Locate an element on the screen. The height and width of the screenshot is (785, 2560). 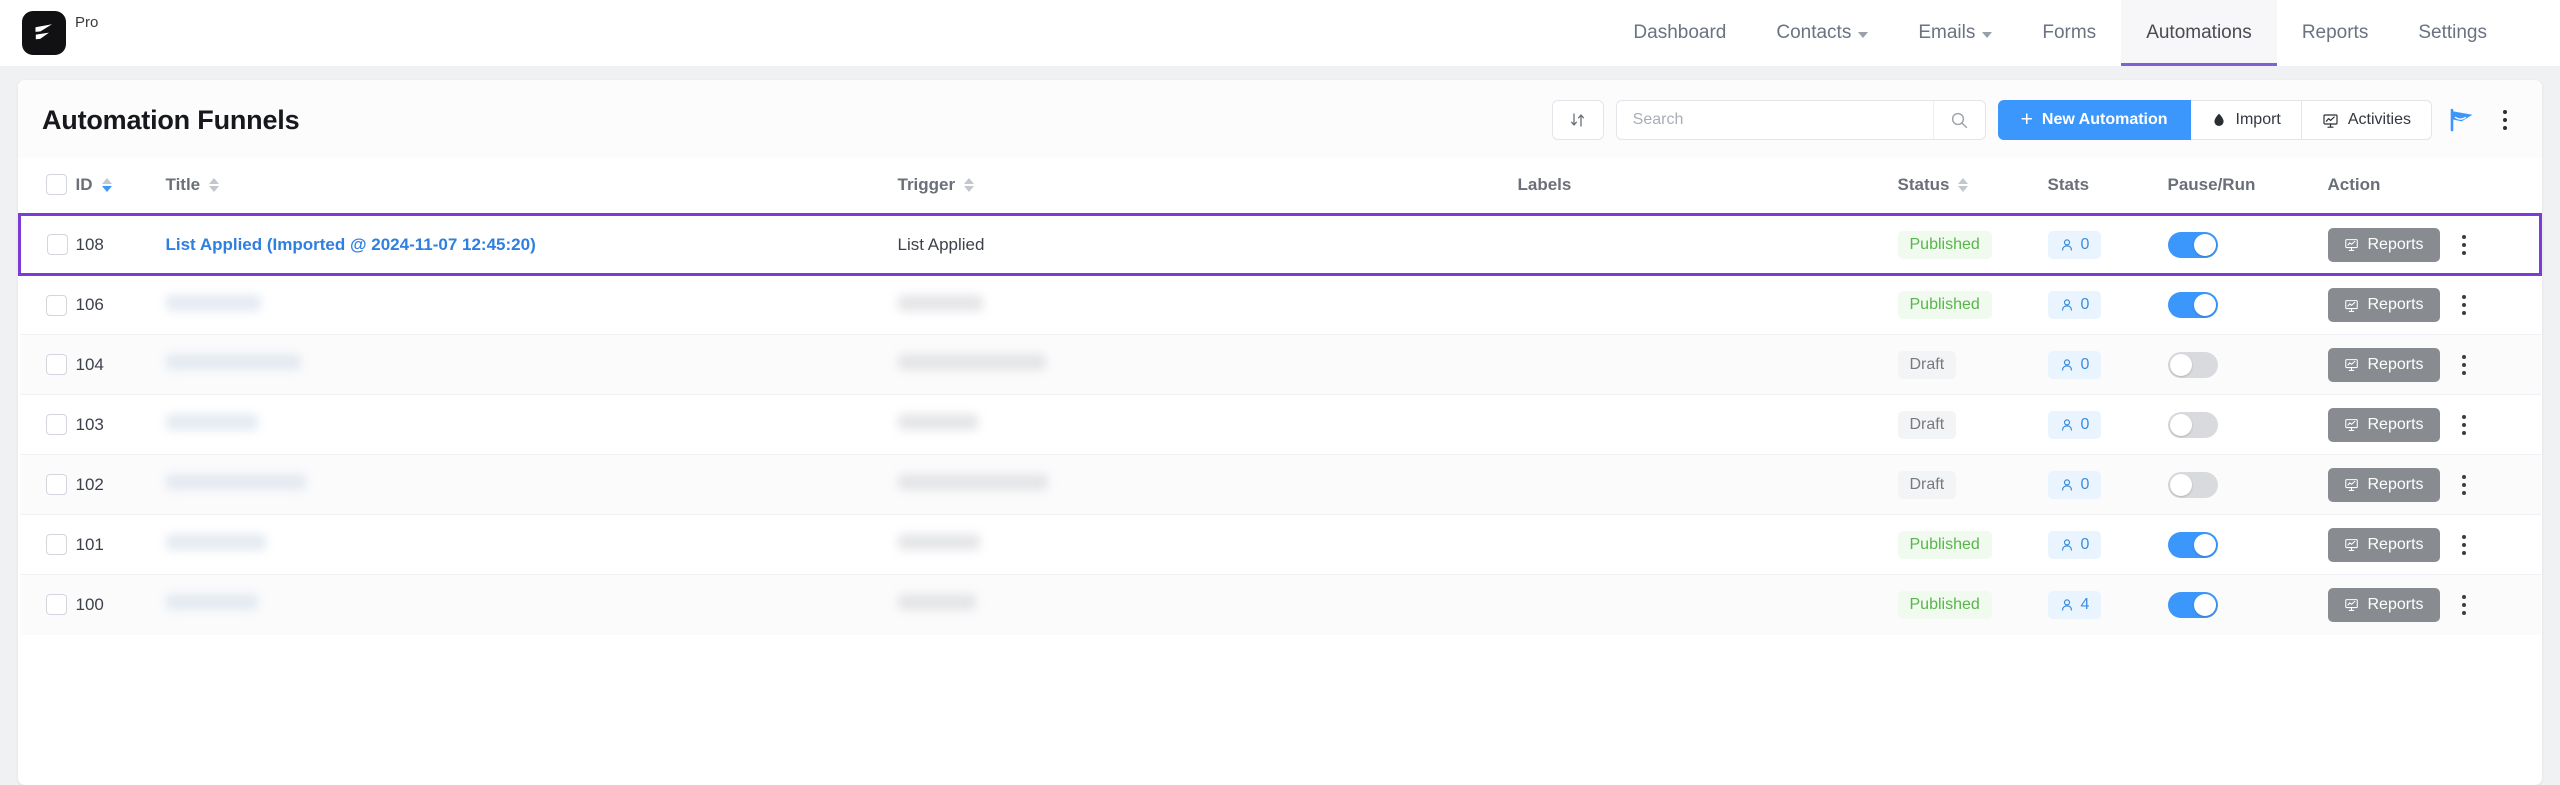
row-pause-run-cell is located at coordinates (2247, 364).